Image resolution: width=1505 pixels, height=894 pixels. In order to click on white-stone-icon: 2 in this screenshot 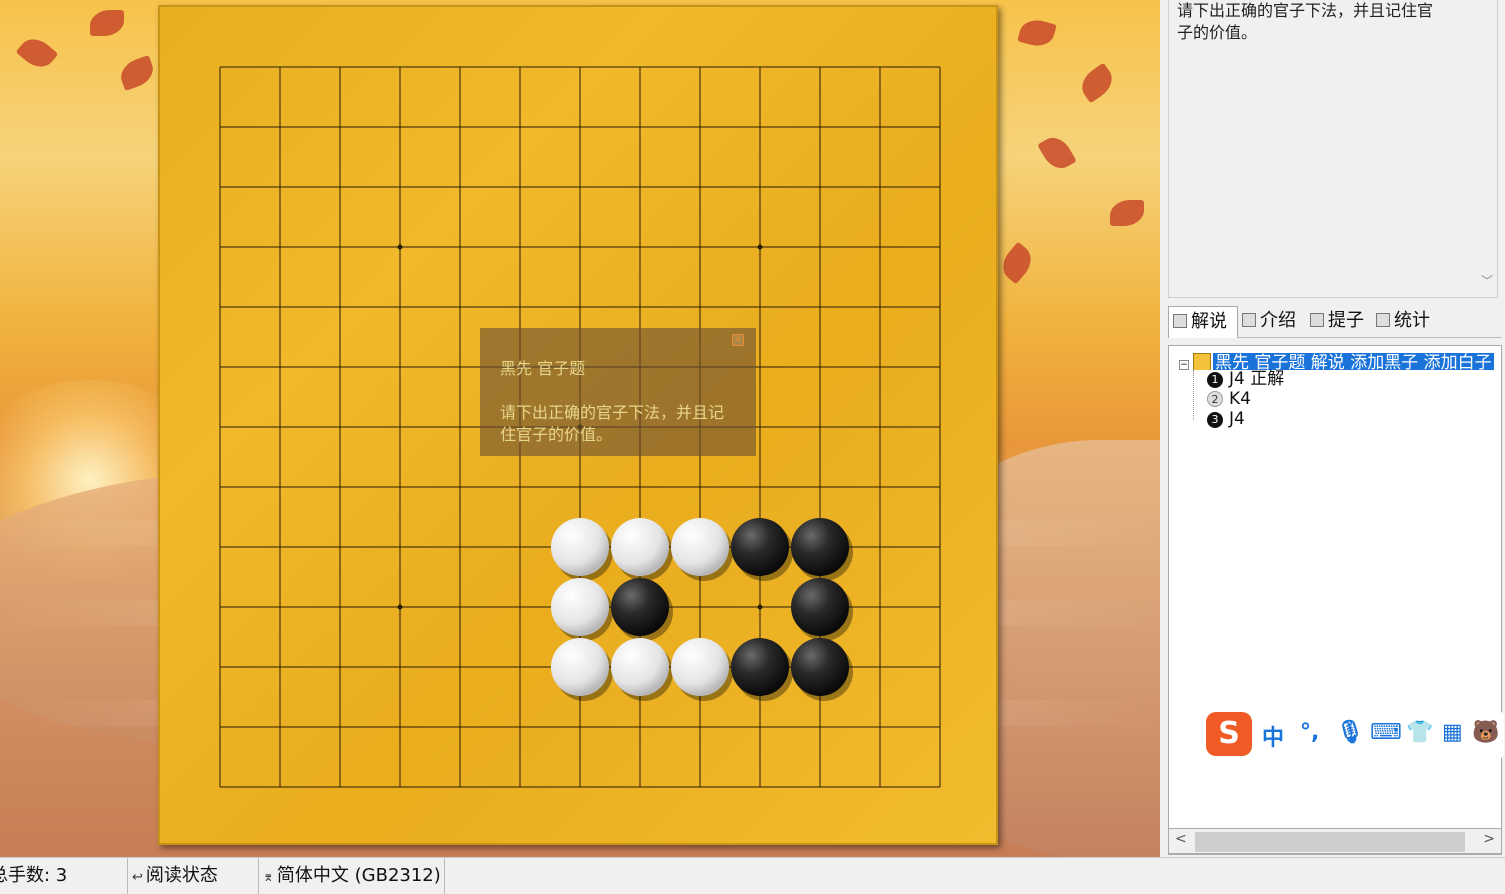, I will do `click(1215, 399)`.